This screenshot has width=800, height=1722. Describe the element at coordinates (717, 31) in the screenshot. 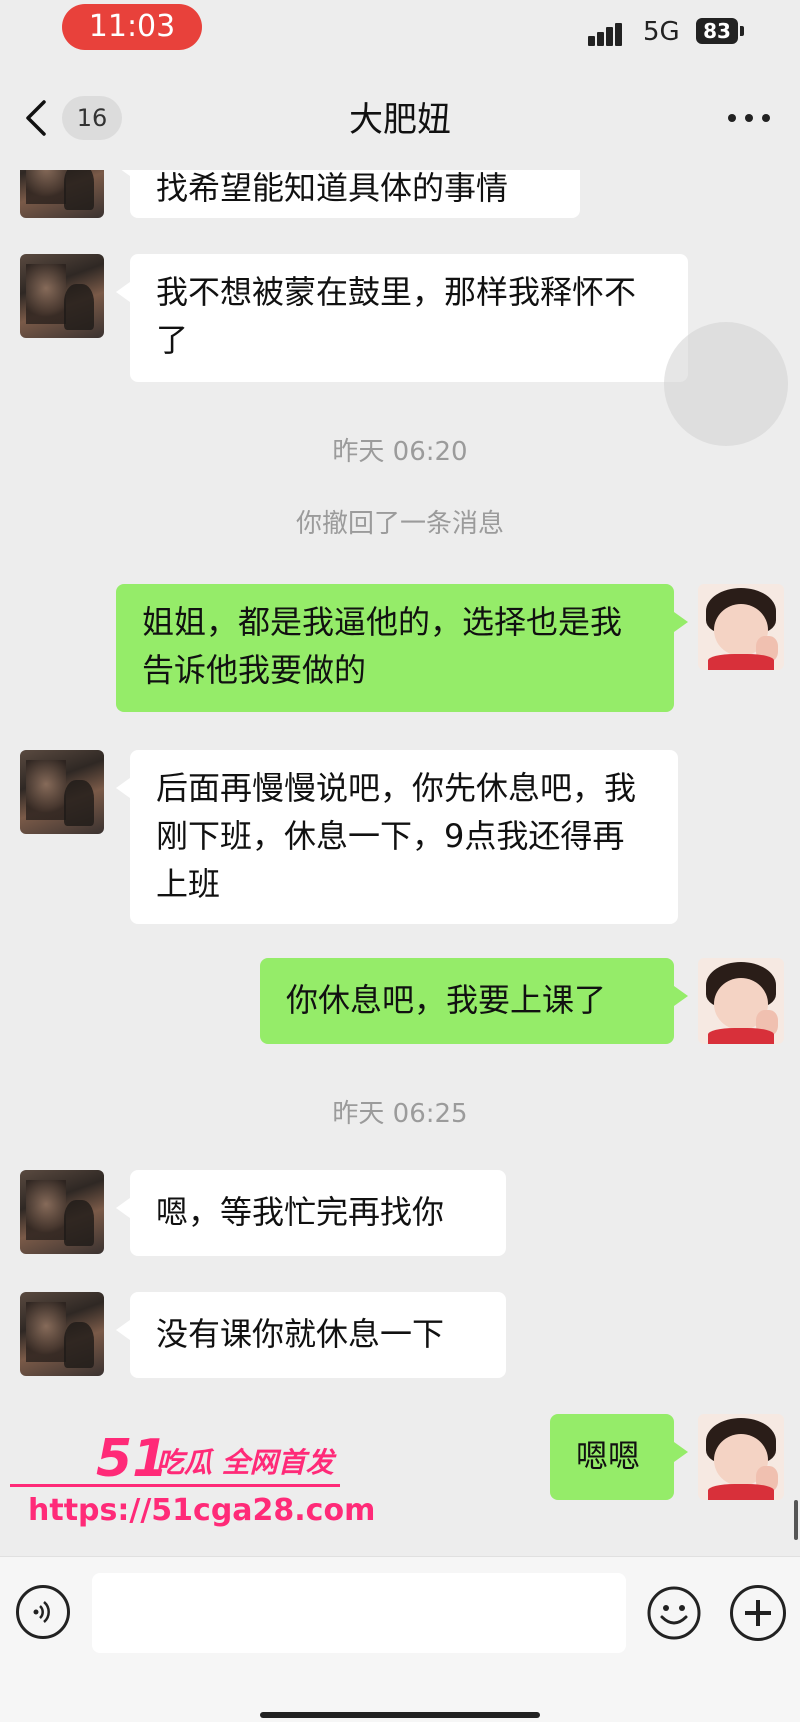

I see `battery-icon: 83` at that location.